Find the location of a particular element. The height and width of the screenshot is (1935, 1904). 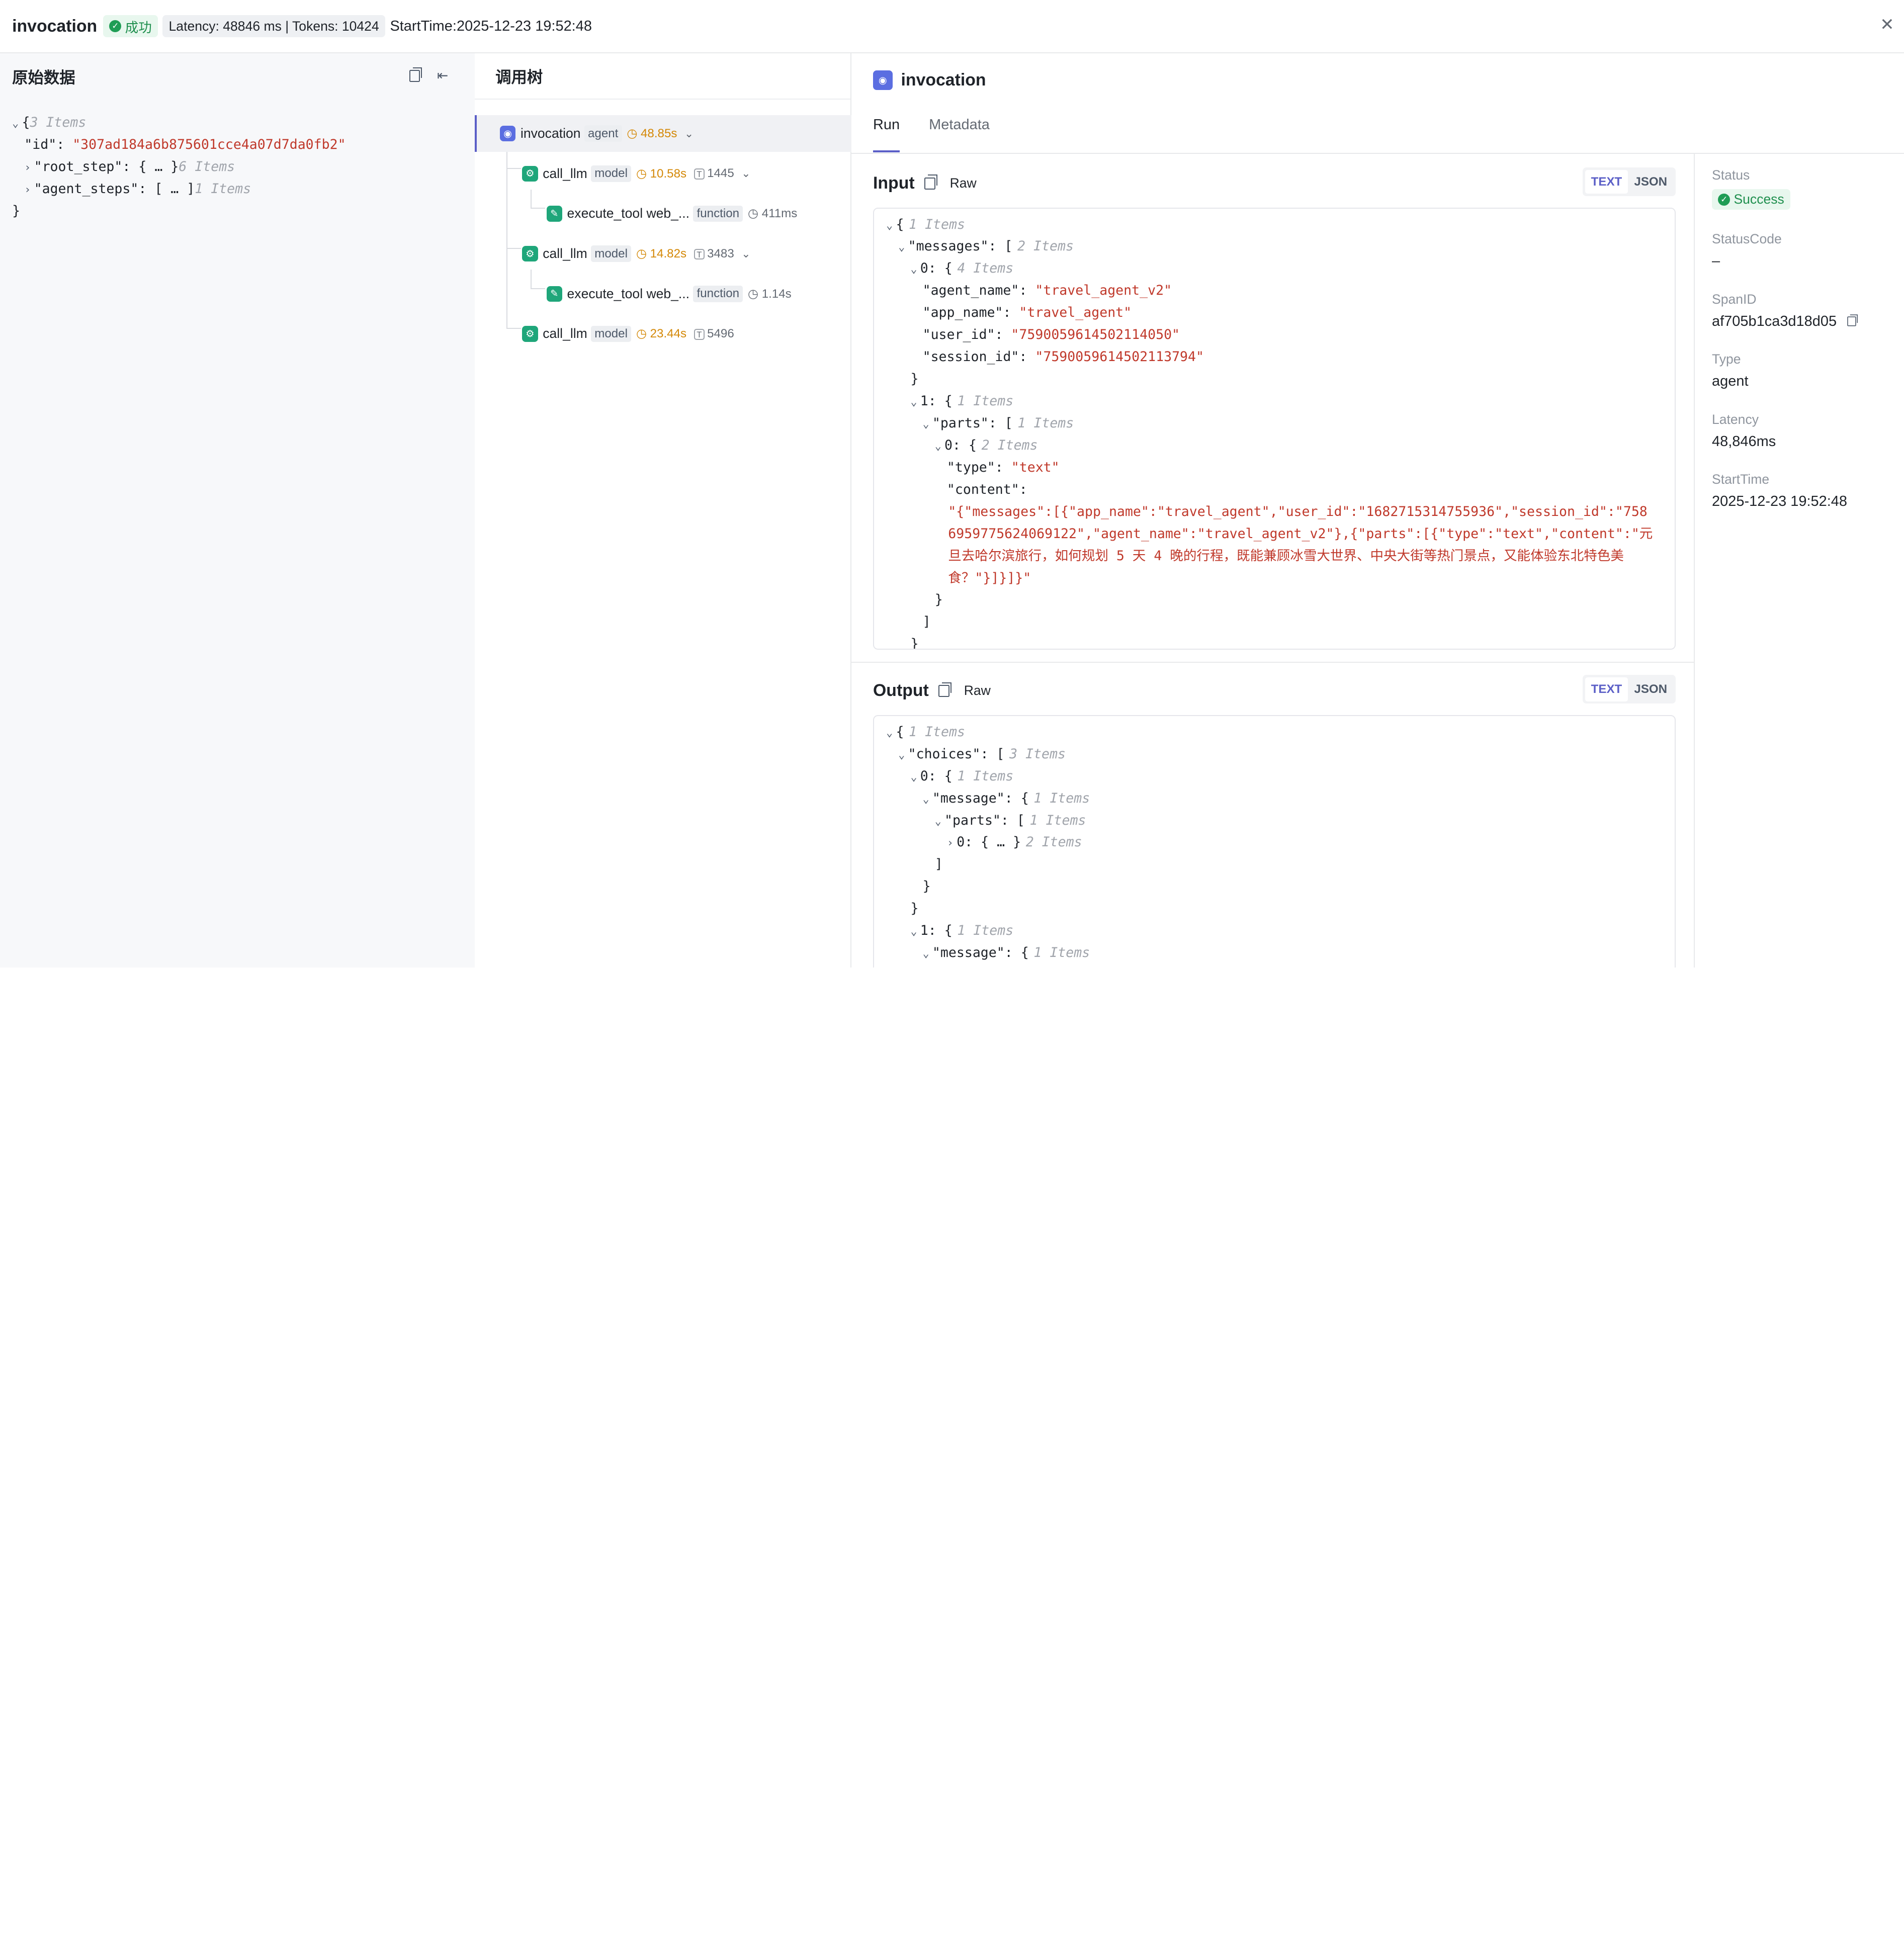

token-count: T 3483 is located at coordinates (714, 254).